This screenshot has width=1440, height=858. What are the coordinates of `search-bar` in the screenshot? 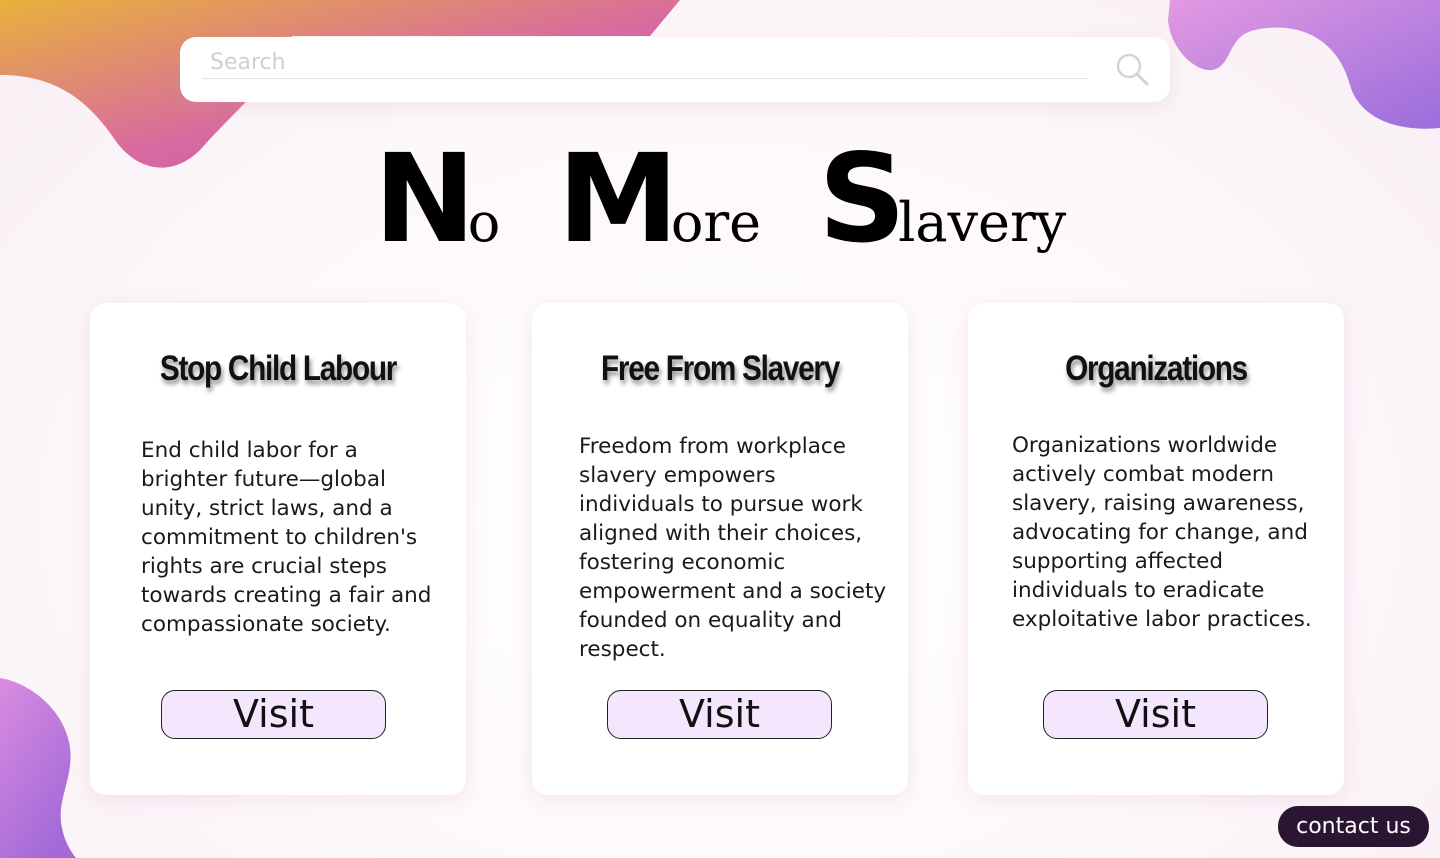 It's located at (675, 69).